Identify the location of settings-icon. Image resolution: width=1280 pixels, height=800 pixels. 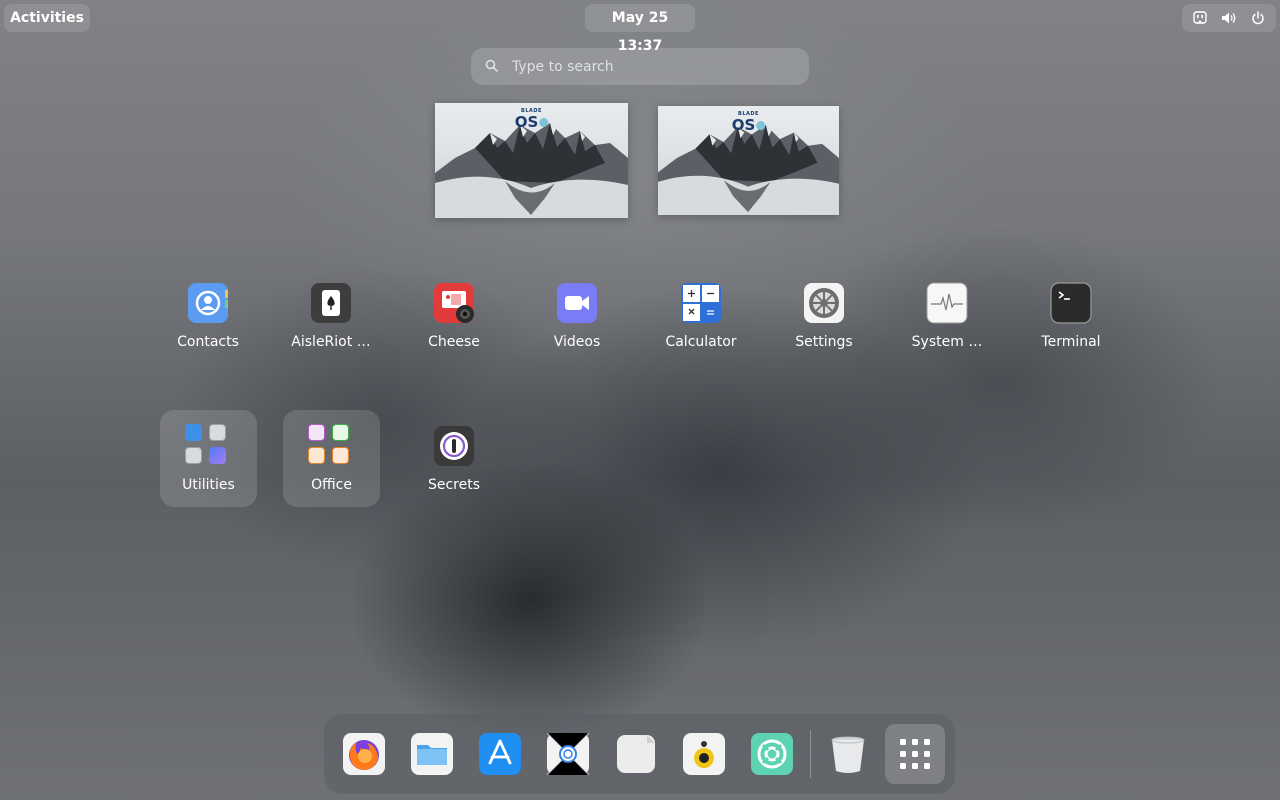
(824, 303).